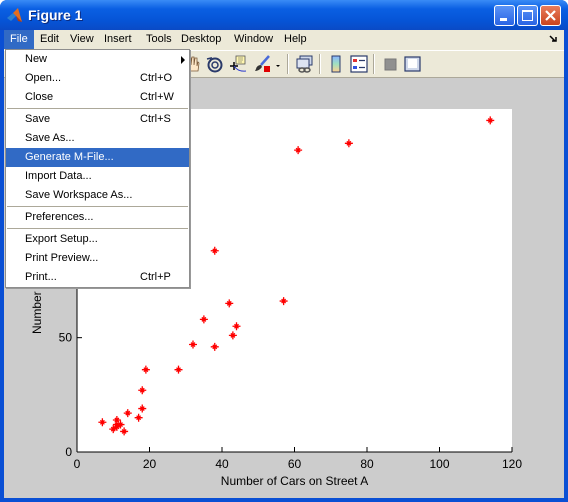  I want to click on window-bottom-border, so click(284, 500).